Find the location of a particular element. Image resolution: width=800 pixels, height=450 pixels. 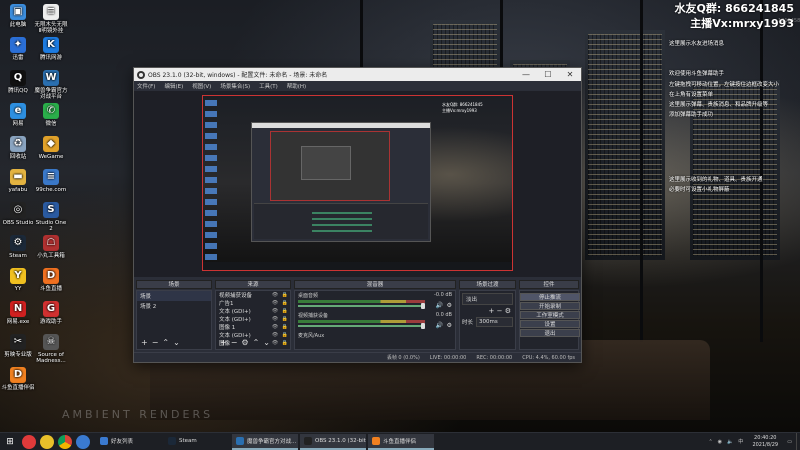

desktop-icon: ▣ 此电脑 is located at coordinates (18, 16).